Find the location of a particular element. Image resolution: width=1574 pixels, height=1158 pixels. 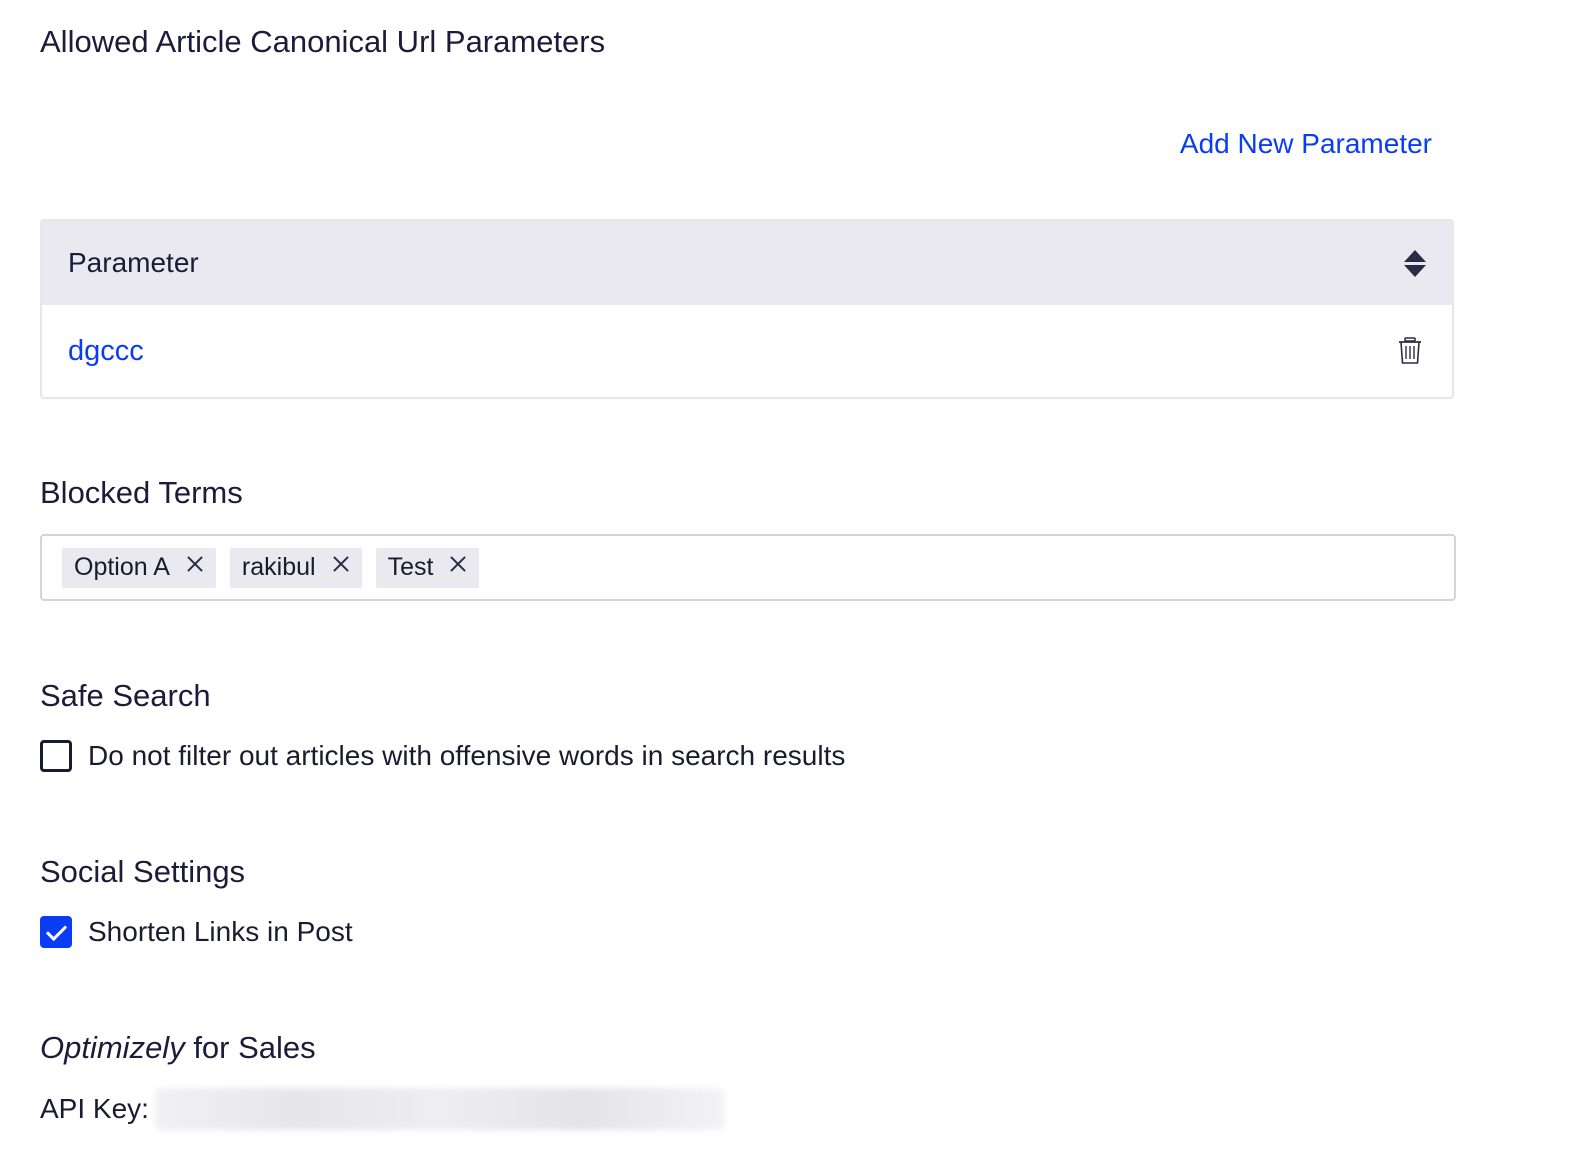

blocked-terms-input: Option A rakibul Test is located at coordinates (748, 567).